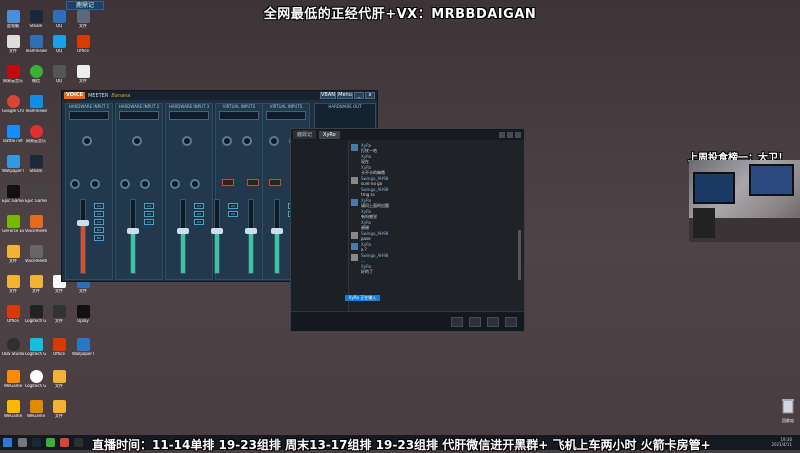 The height and width of the screenshot is (453, 800). Describe the element at coordinates (436, 247) in the screenshot. I see `chat-message: XyRo a ?` at that location.